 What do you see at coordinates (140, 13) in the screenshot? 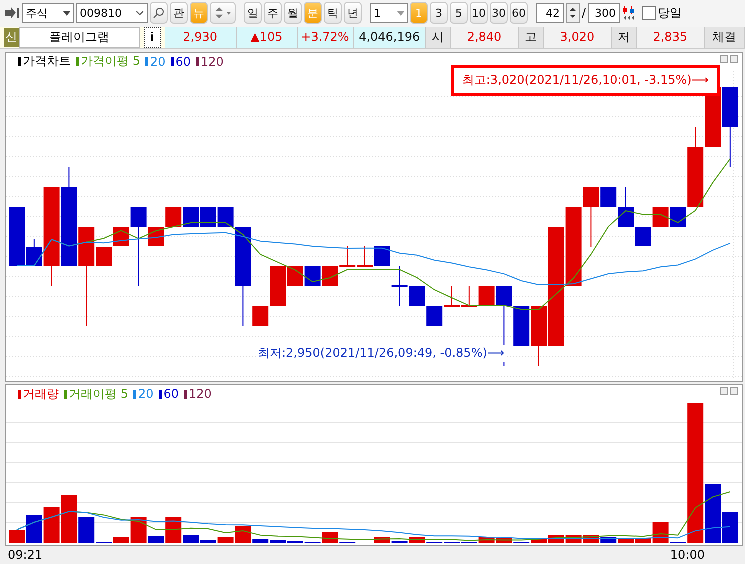
I see `chevron-down-icon` at bounding box center [140, 13].